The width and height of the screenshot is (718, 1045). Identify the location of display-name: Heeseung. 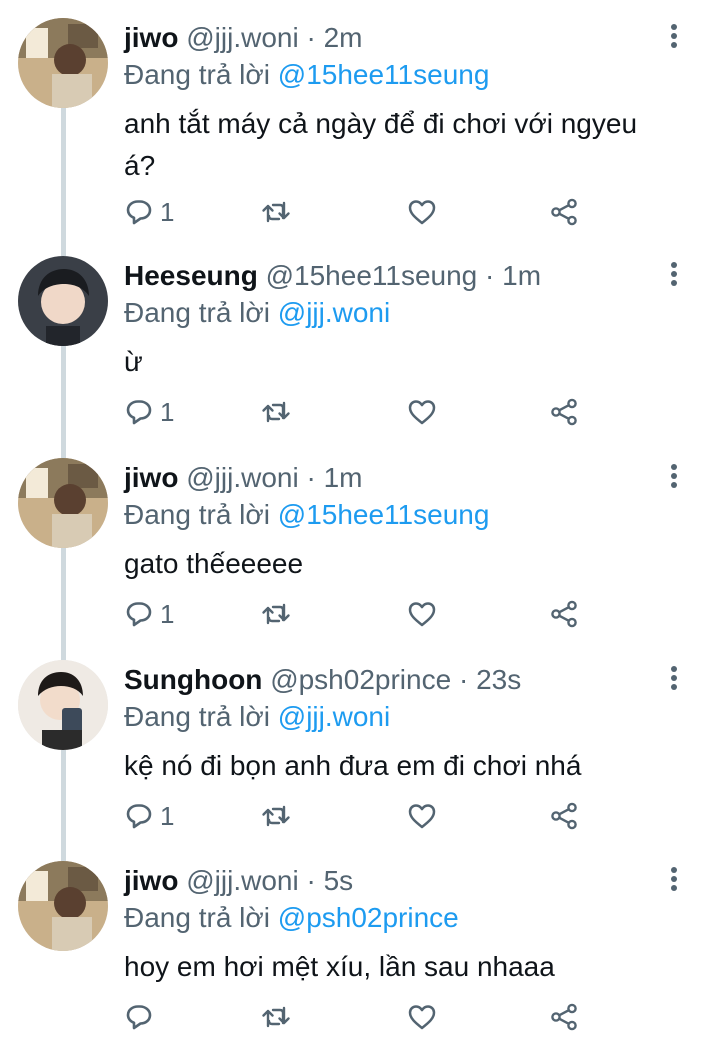
(191, 275).